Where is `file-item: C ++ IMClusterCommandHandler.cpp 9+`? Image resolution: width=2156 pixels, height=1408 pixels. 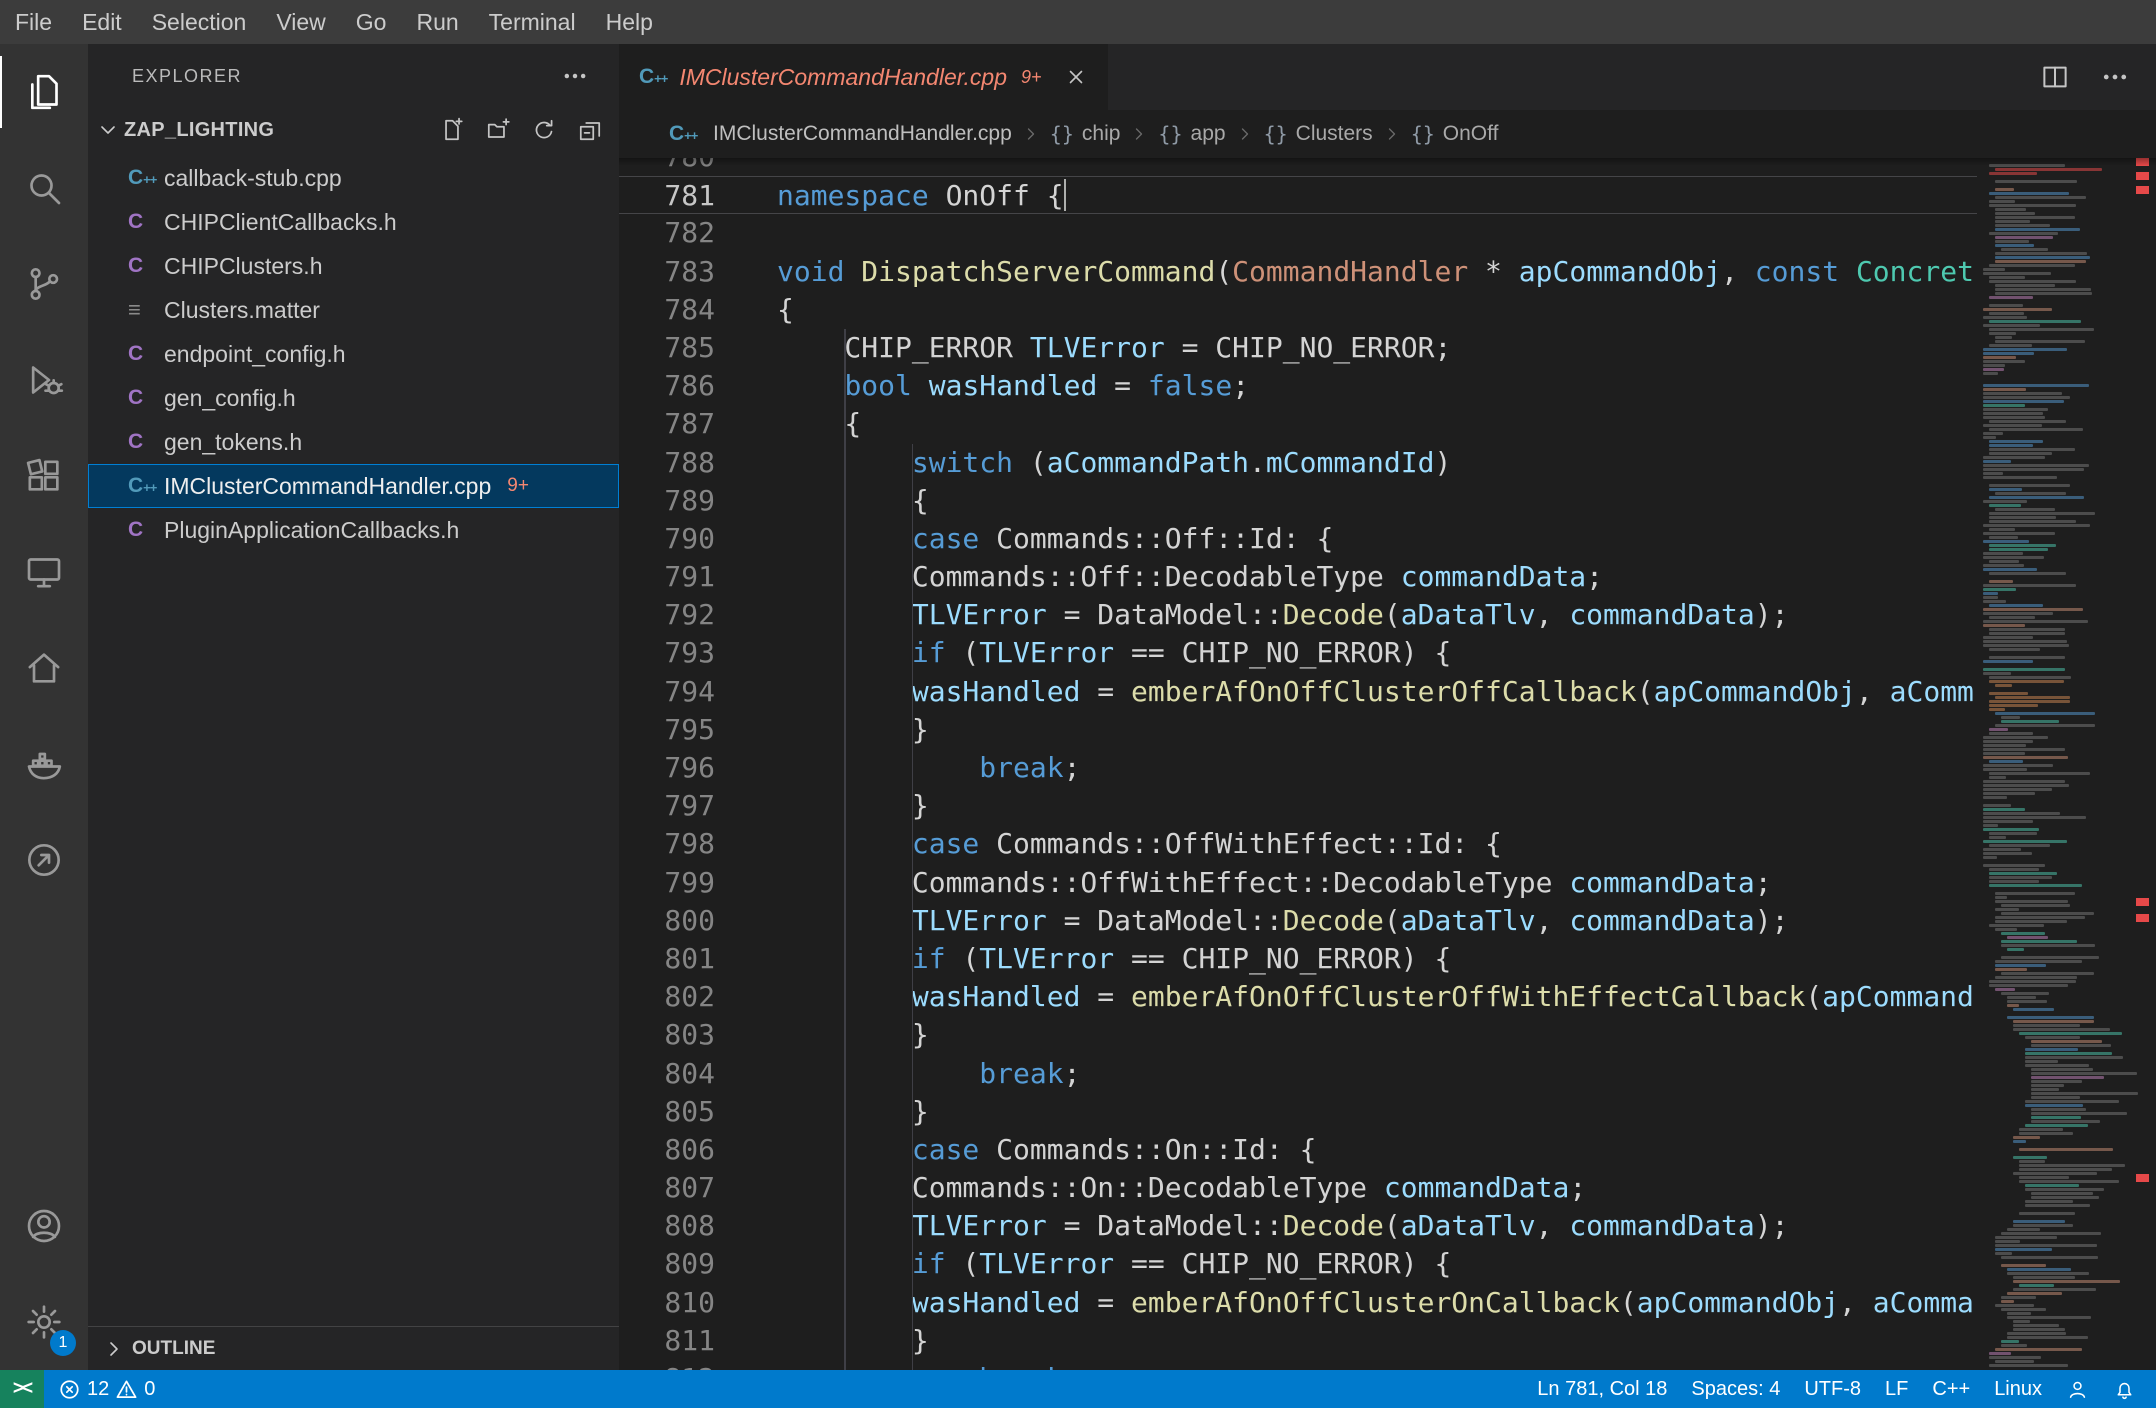 file-item: C ++ IMClusterCommandHandler.cpp 9+ is located at coordinates (353, 486).